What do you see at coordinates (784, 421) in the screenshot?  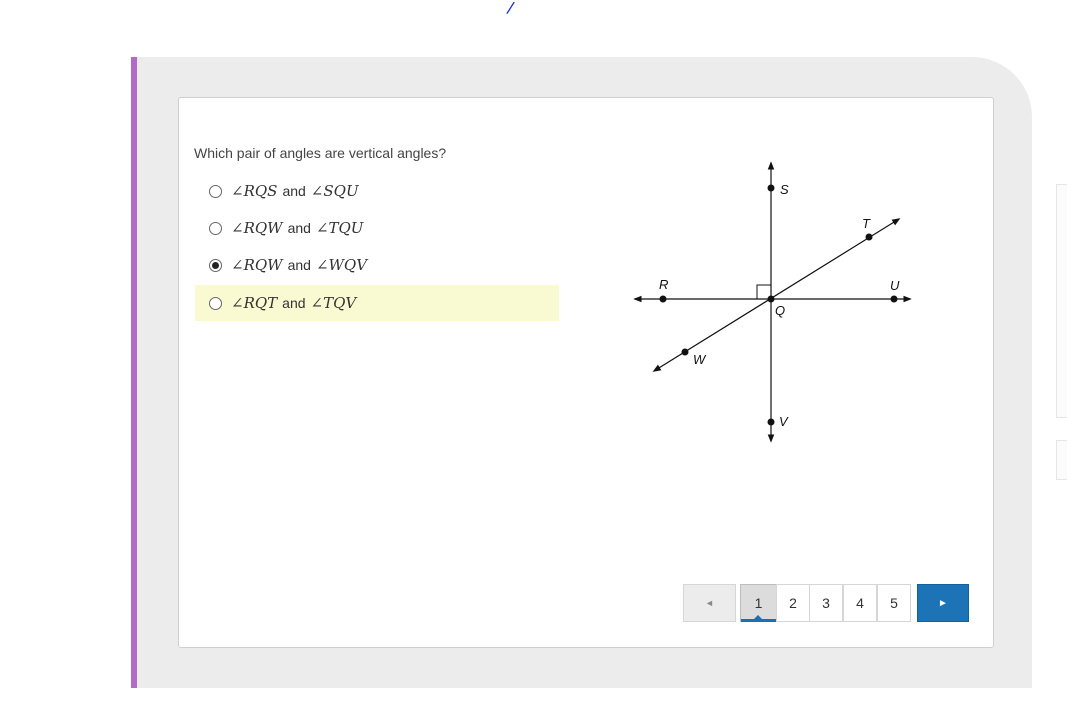 I see `label-v: V` at bounding box center [784, 421].